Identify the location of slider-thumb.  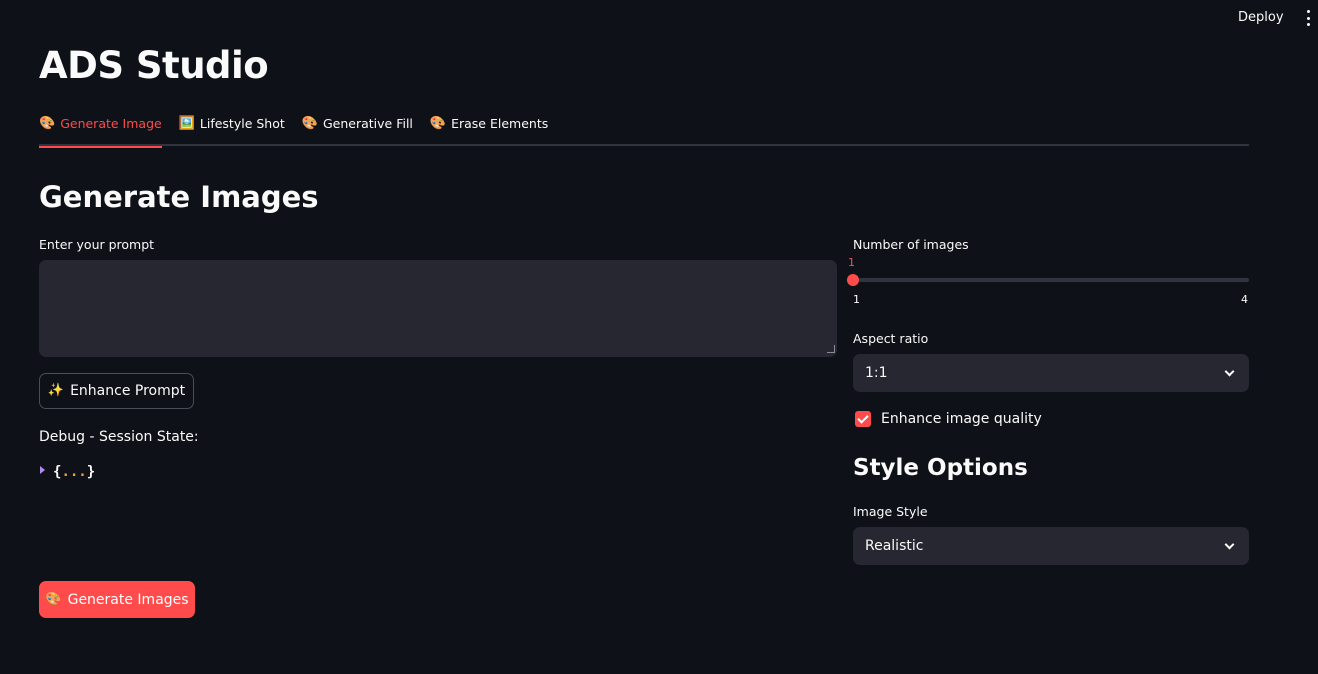
(853, 280).